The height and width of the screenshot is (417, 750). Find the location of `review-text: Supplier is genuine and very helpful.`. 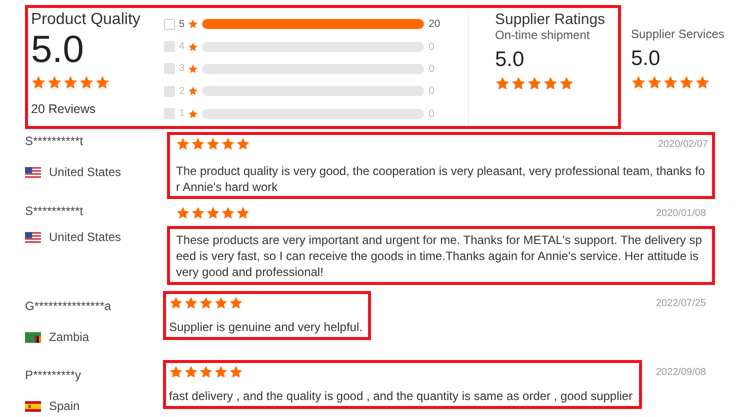

review-text: Supplier is genuine and very helpful. is located at coordinates (265, 327).